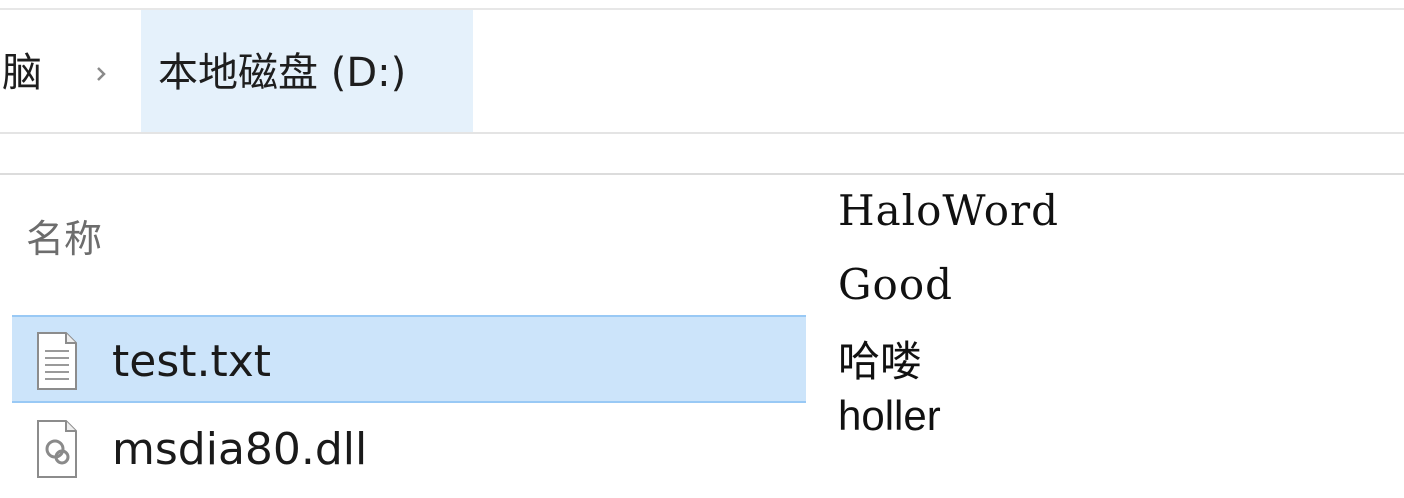 The image size is (1404, 498). What do you see at coordinates (896, 284) in the screenshot?
I see `output-line: Good` at bounding box center [896, 284].